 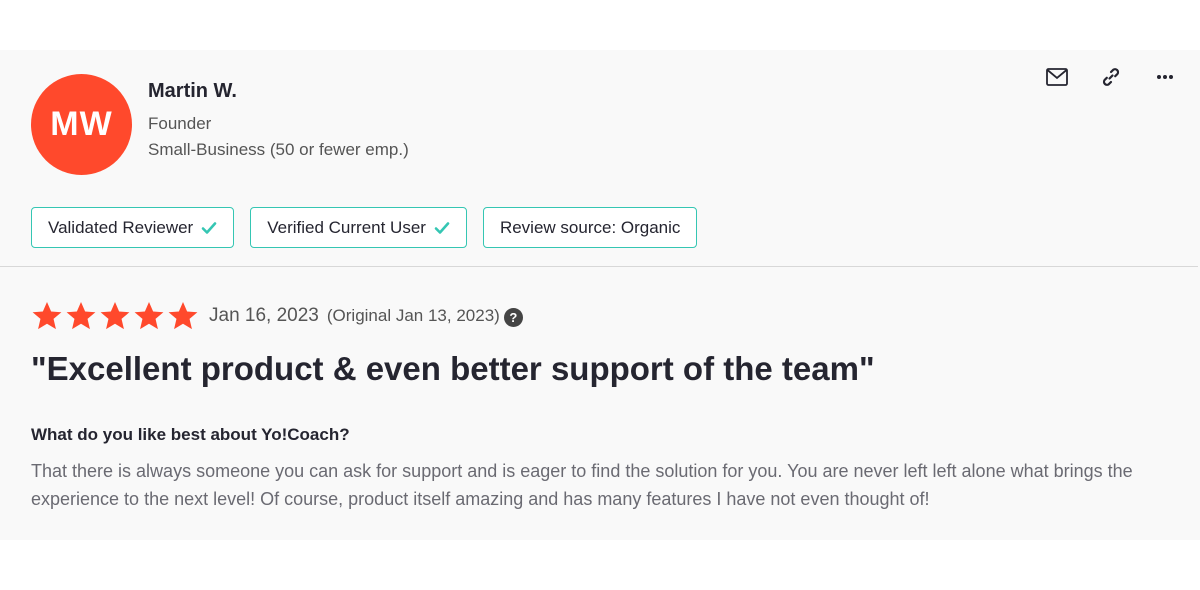 What do you see at coordinates (121, 227) in the screenshot?
I see `badge-label: Validated Reviewer` at bounding box center [121, 227].